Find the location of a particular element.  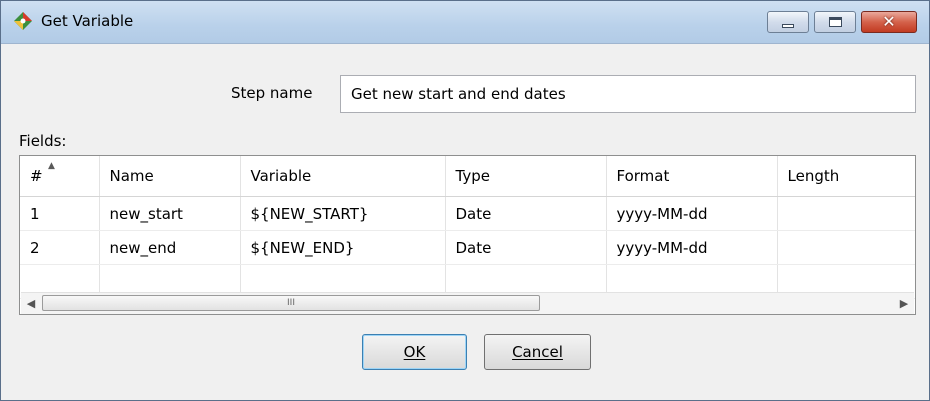

column-header-variable: Variable is located at coordinates (343, 176).